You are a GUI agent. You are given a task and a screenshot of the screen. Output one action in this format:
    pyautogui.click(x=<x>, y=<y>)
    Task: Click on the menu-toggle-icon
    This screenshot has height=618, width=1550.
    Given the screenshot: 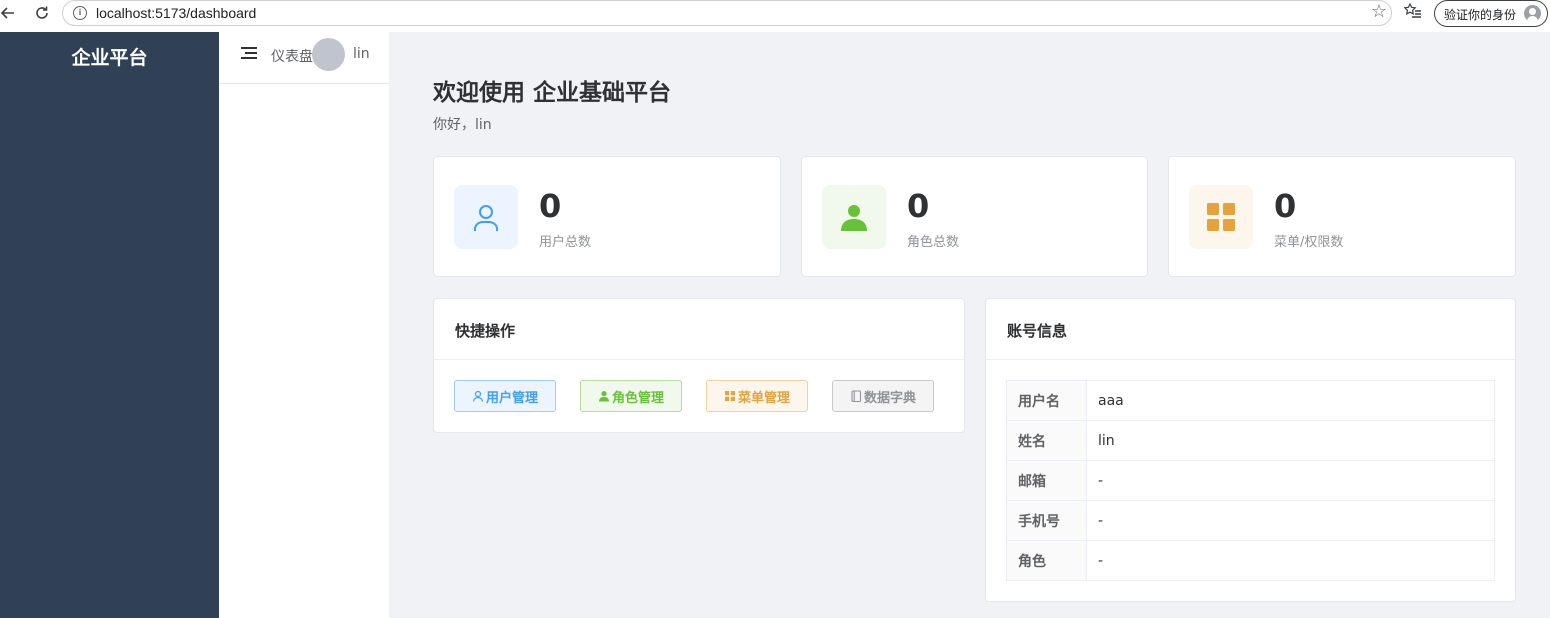 What is the action you would take?
    pyautogui.click(x=249, y=54)
    